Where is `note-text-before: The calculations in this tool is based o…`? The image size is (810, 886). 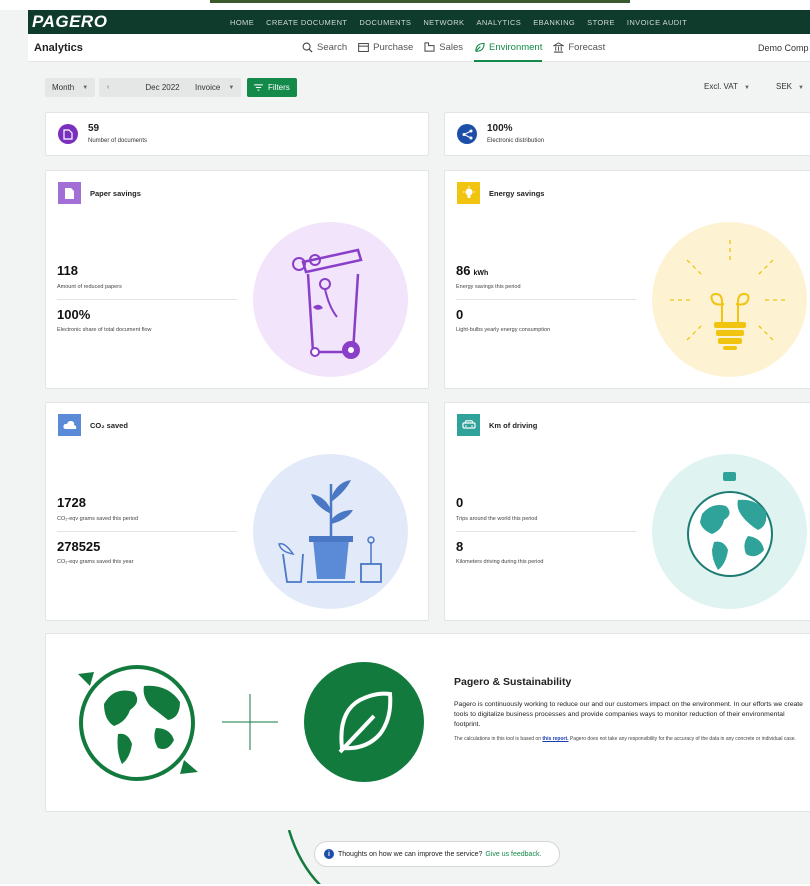
note-text-before: The calculations in this tool is based o… is located at coordinates (498, 739).